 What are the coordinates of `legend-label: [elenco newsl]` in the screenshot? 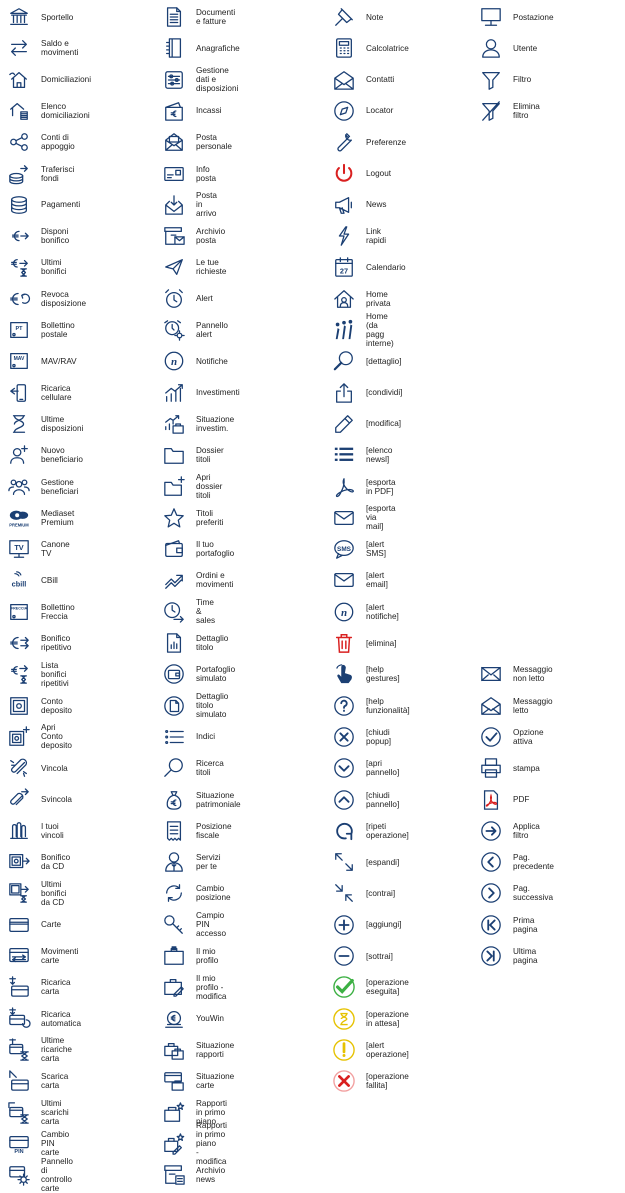 It's located at (379, 455).